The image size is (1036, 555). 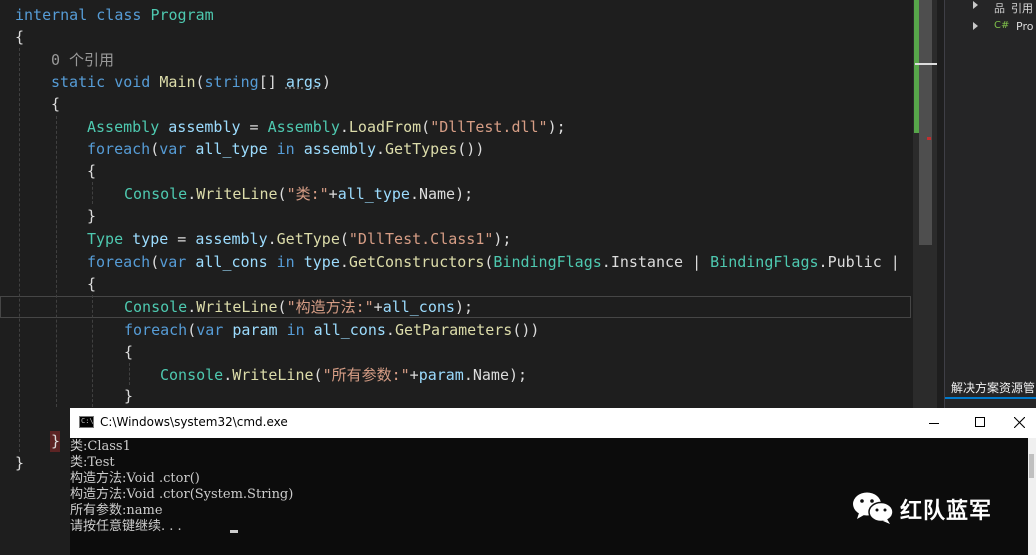 I want to click on codelens-references: 0 个引用, so click(x=82, y=60).